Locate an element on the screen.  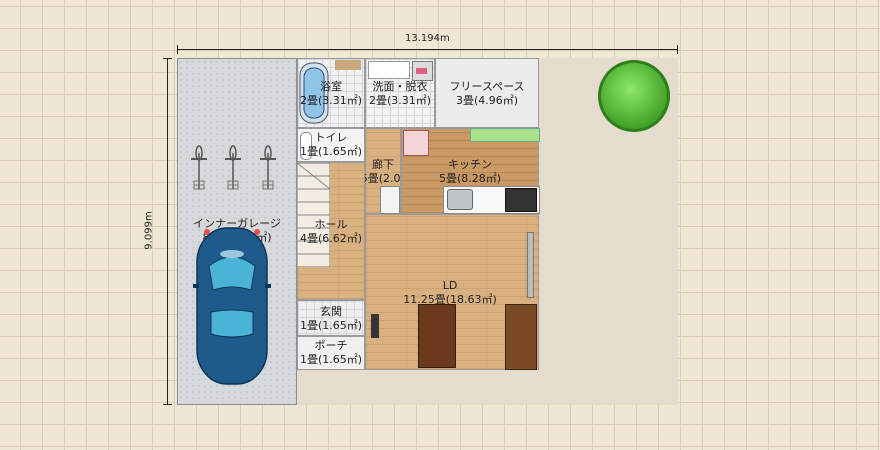
kitchen-shelf is located at coordinates (505, 135).